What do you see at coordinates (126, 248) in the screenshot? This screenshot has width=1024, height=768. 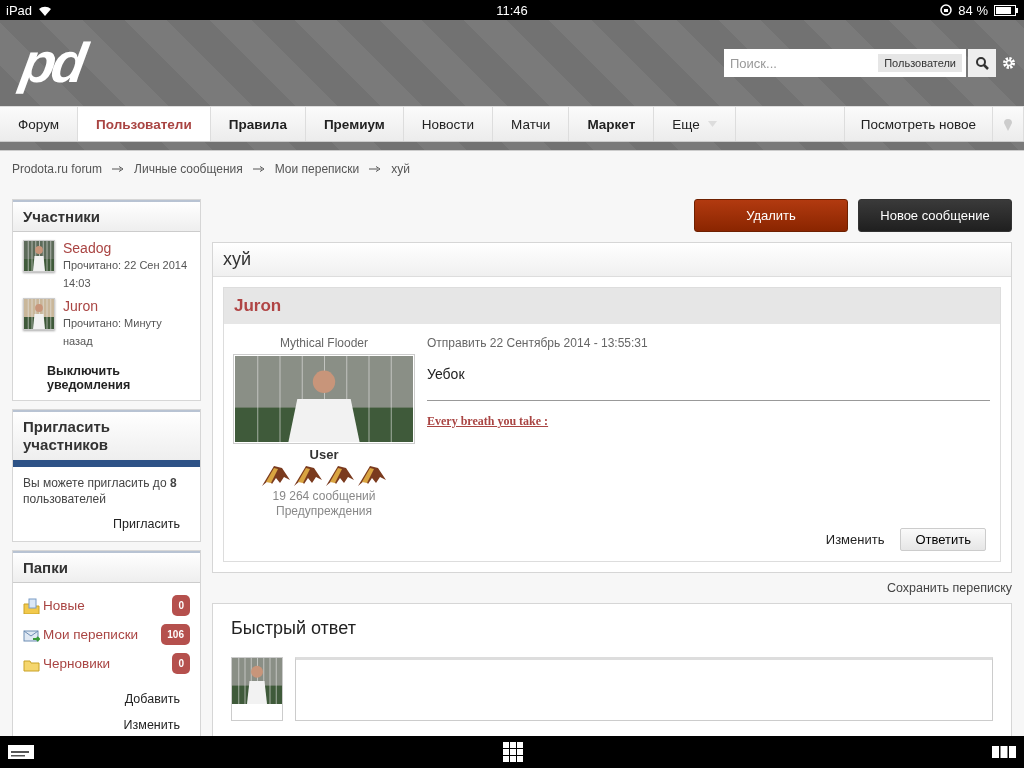 I see `member-name: Seadog` at bounding box center [126, 248].